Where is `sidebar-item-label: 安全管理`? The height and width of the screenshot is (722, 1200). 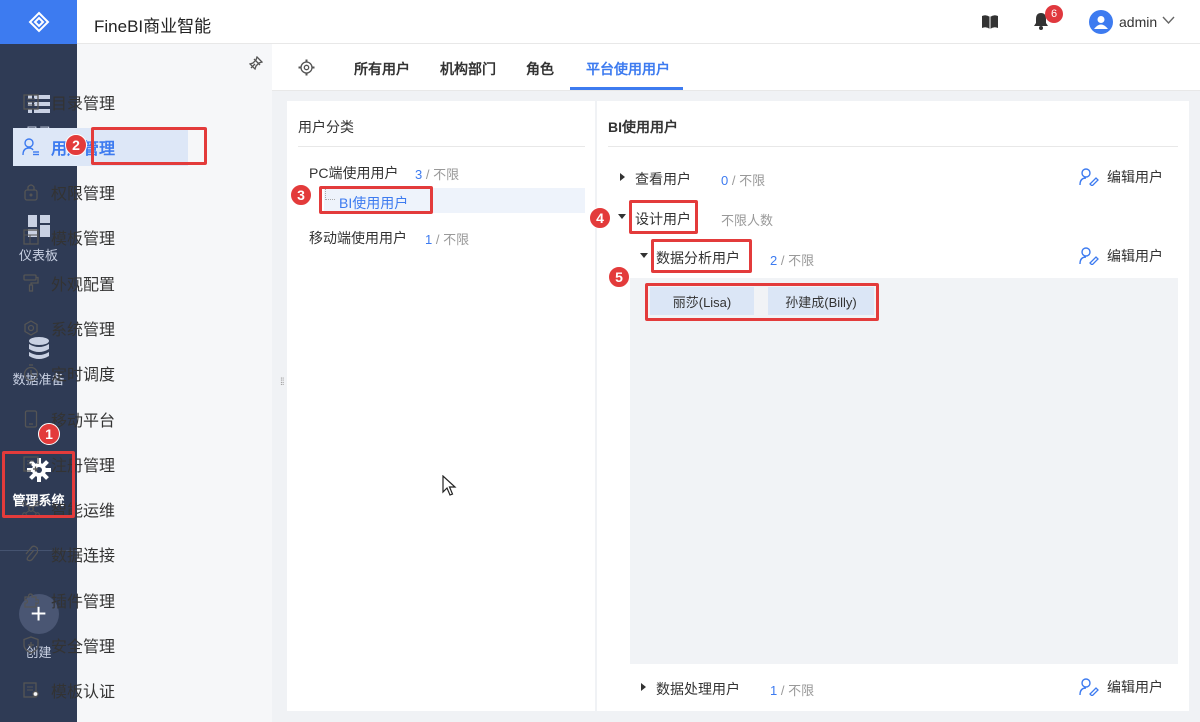
sidebar-item-label: 安全管理 is located at coordinates (83, 647).